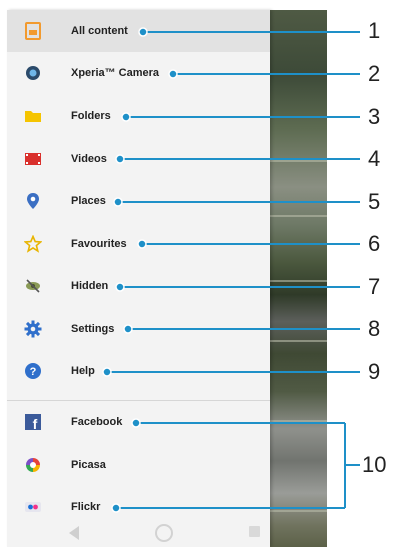  Describe the element at coordinates (374, 243) in the screenshot. I see `callout-number: 6` at that location.